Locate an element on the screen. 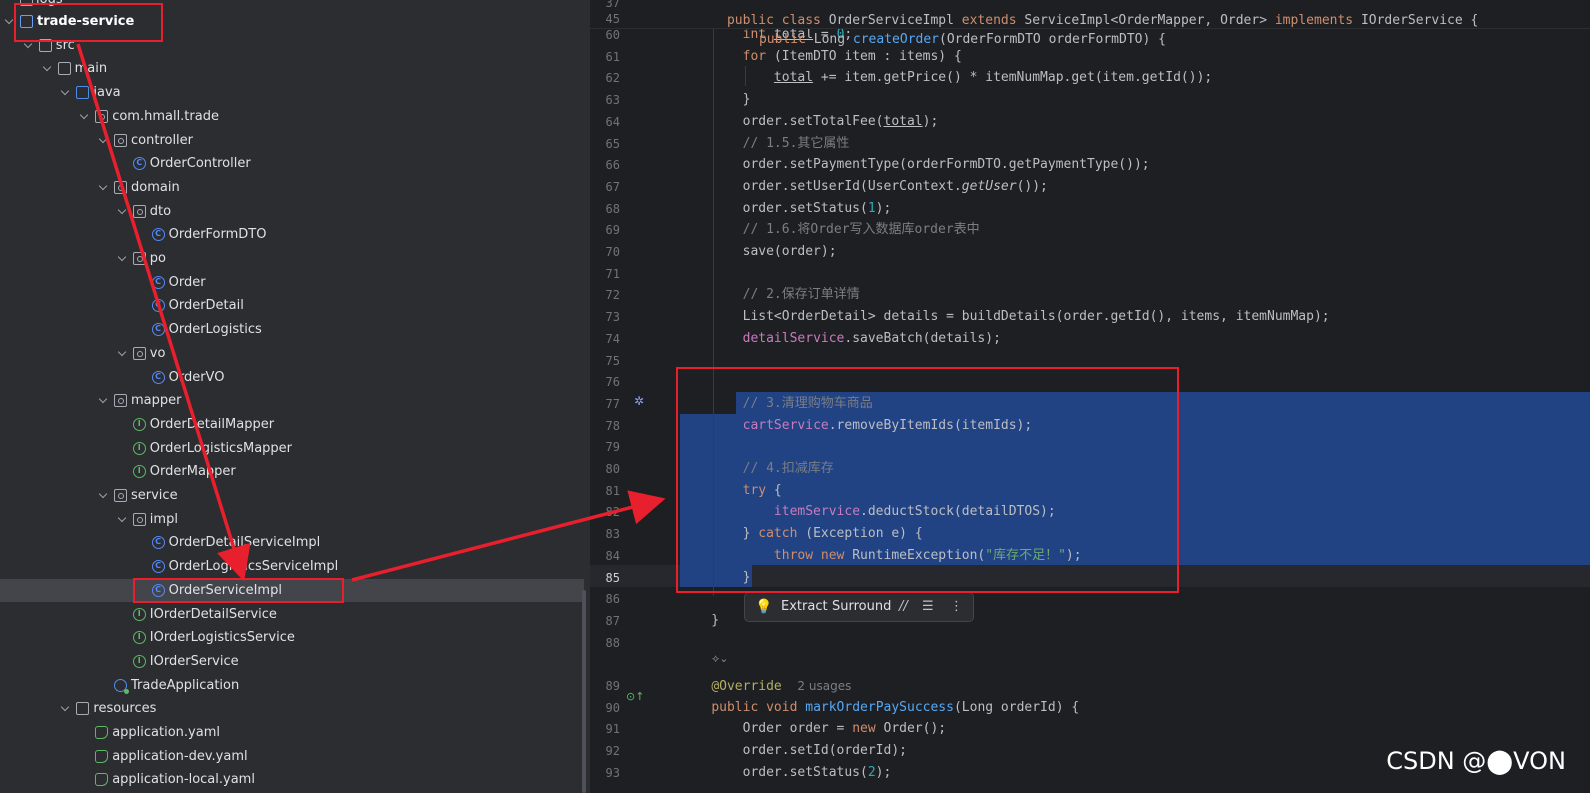 This screenshot has width=1590, height=793. tree-row: resources is located at coordinates (292, 708).